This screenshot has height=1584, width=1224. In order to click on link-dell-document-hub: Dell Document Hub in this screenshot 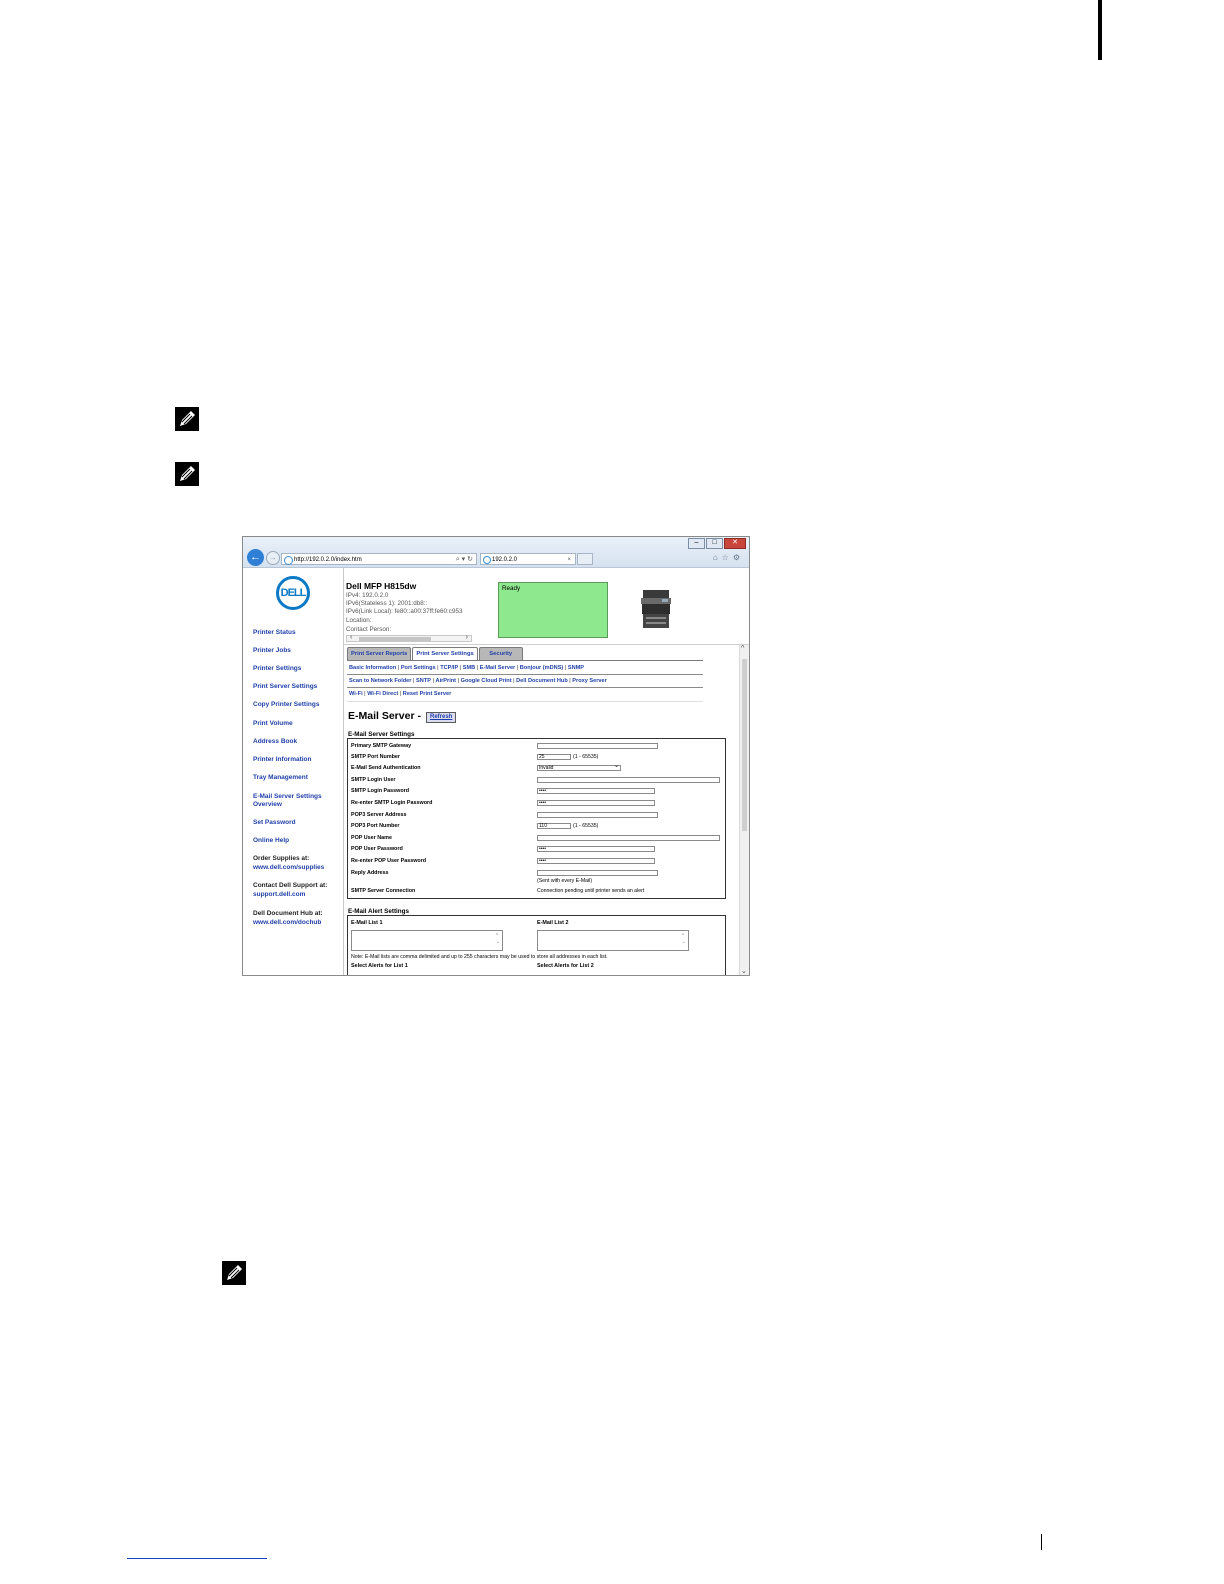, I will do `click(542, 681)`.